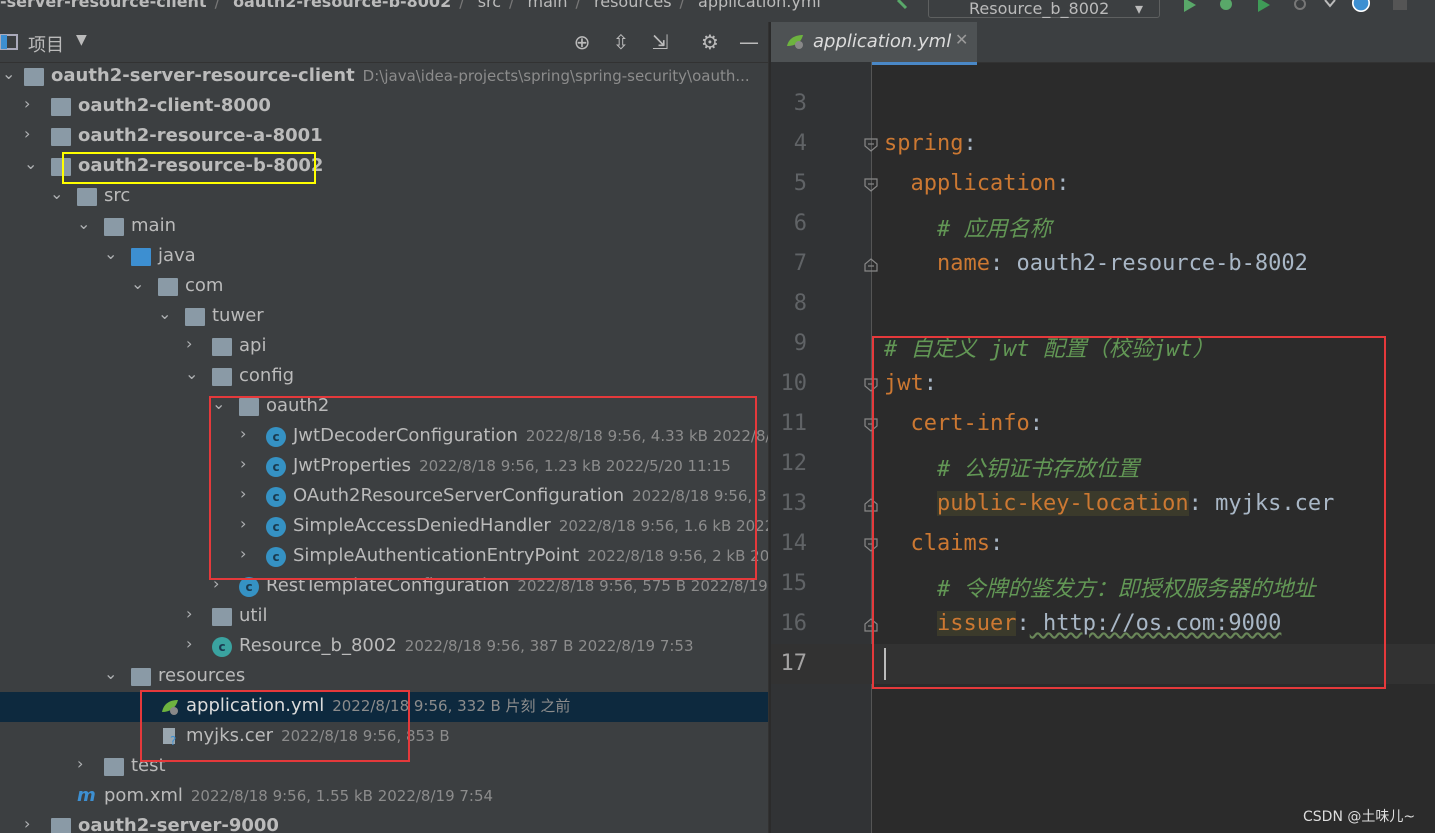  What do you see at coordinates (189, 168) in the screenshot?
I see `highlight-box-module` at bounding box center [189, 168].